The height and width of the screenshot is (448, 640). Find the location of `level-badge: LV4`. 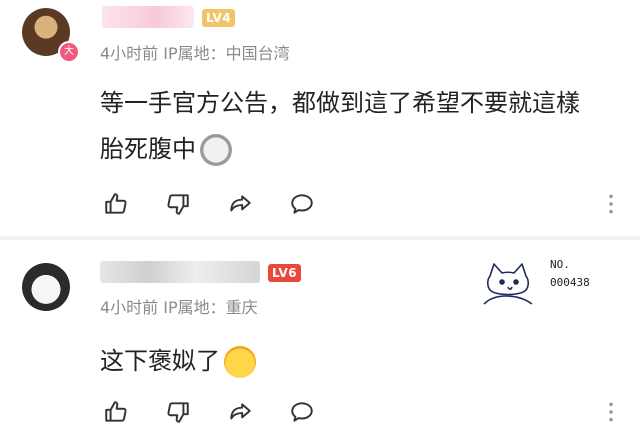

level-badge: LV4 is located at coordinates (219, 18).